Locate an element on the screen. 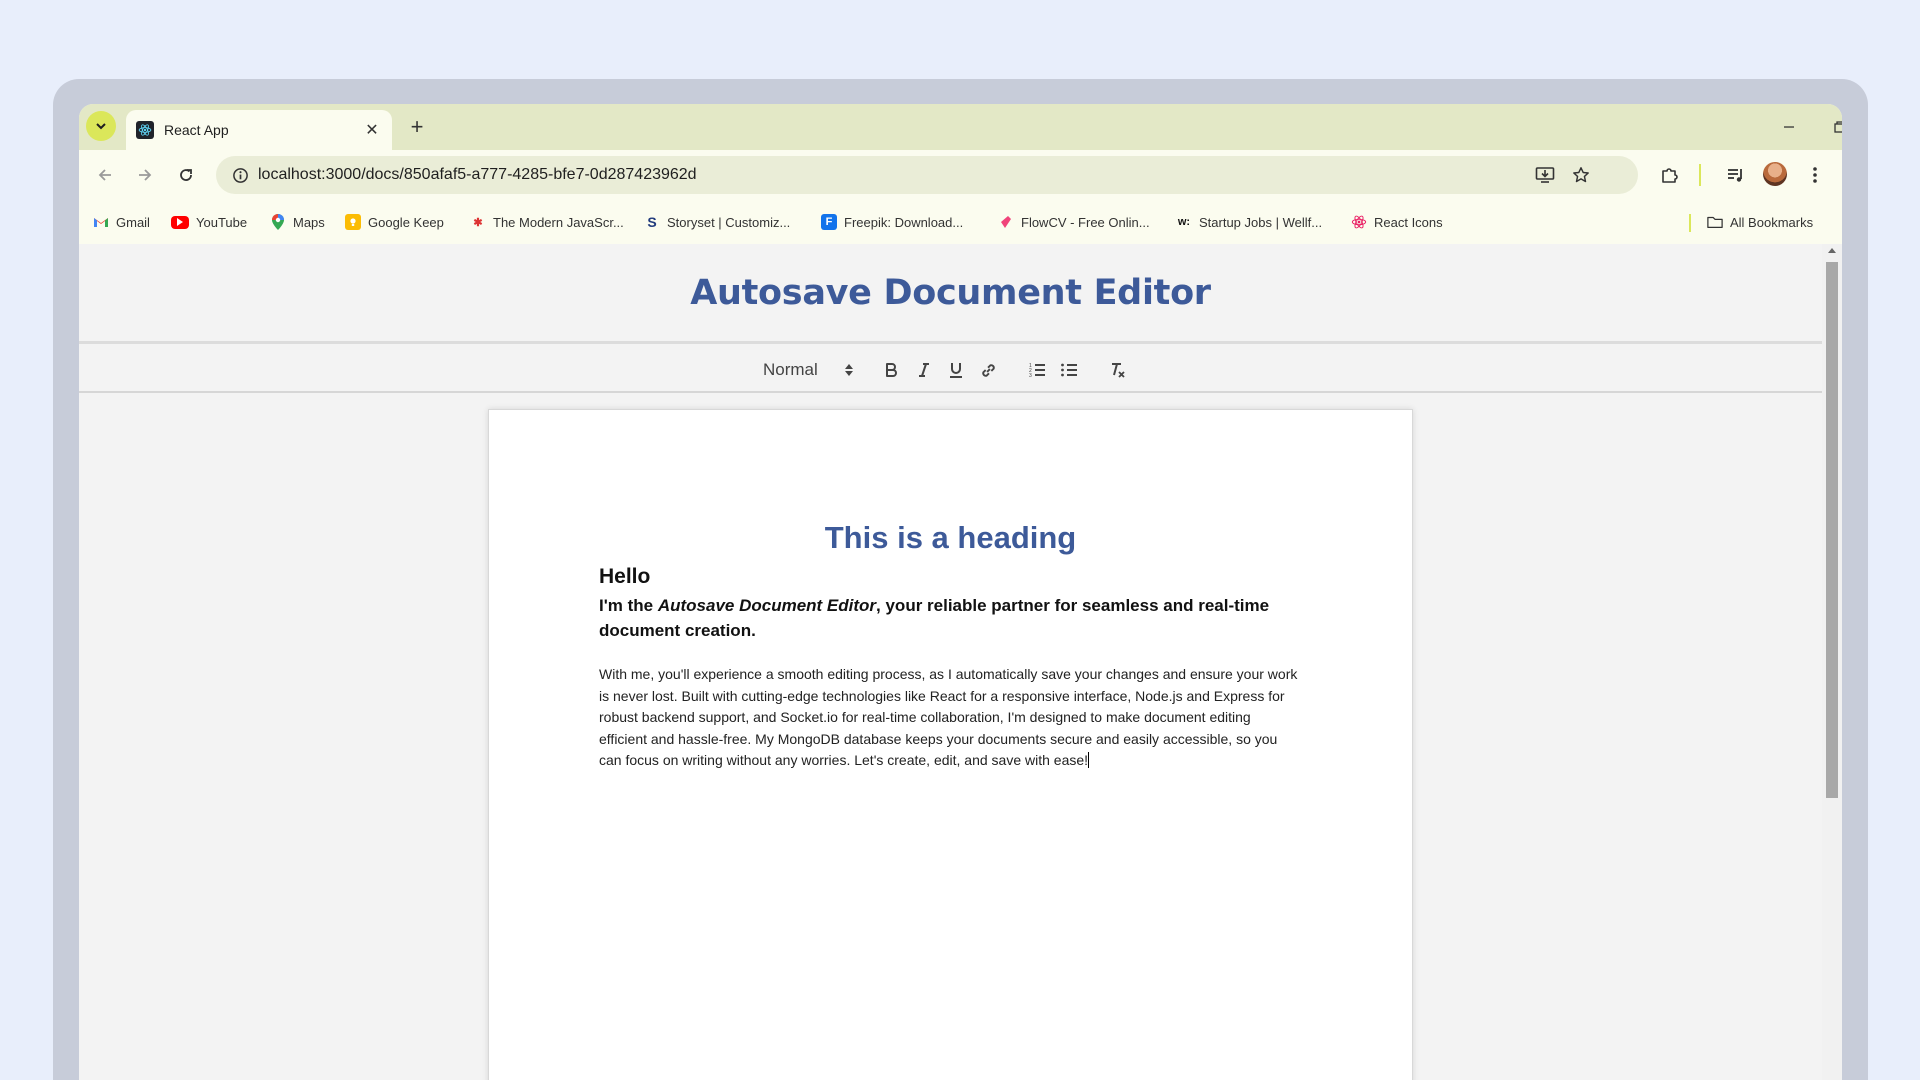 This screenshot has width=1920, height=1080. bookmark-react-icons: React Icons is located at coordinates (1397, 222).